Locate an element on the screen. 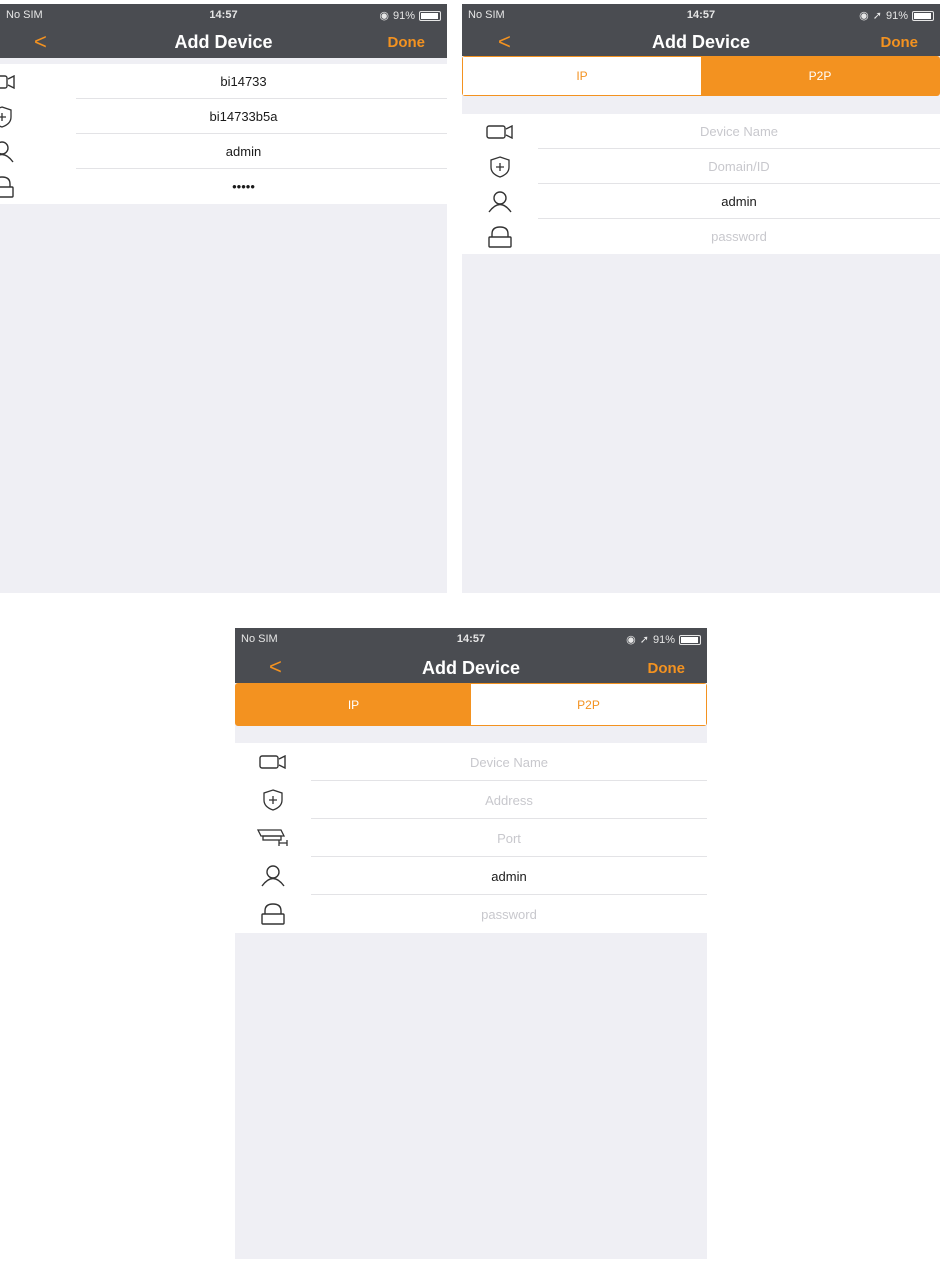 Image resolution: width=941 pixels, height=1261 pixels. device-form: Device Name Domain/ID admin password is located at coordinates (701, 184).